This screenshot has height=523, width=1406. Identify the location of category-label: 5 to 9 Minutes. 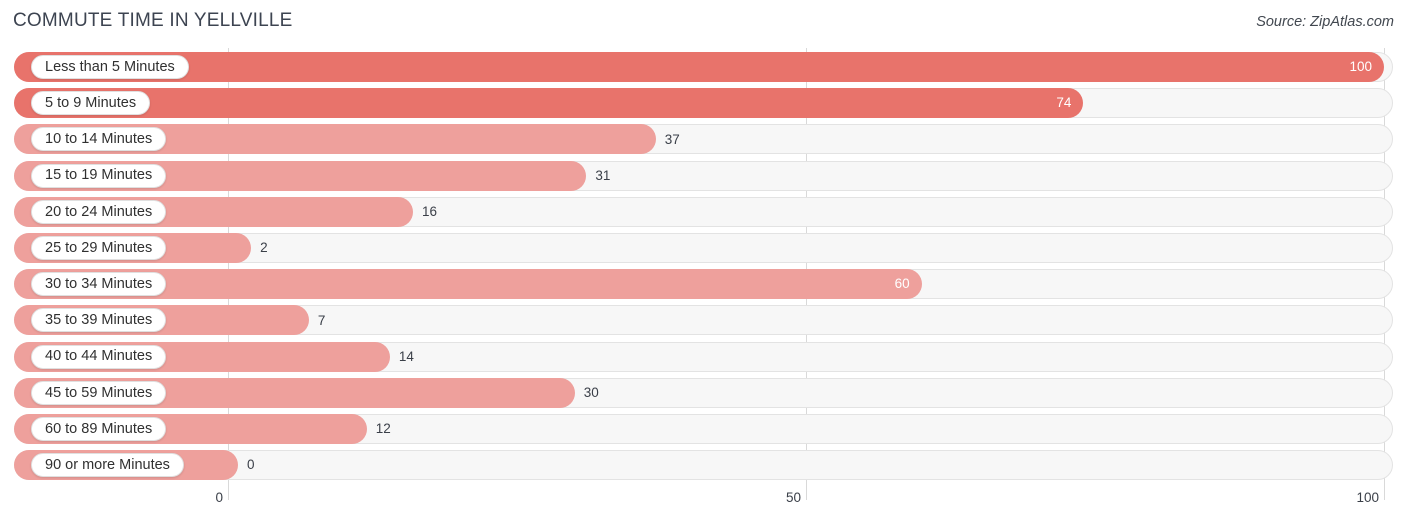
(91, 102).